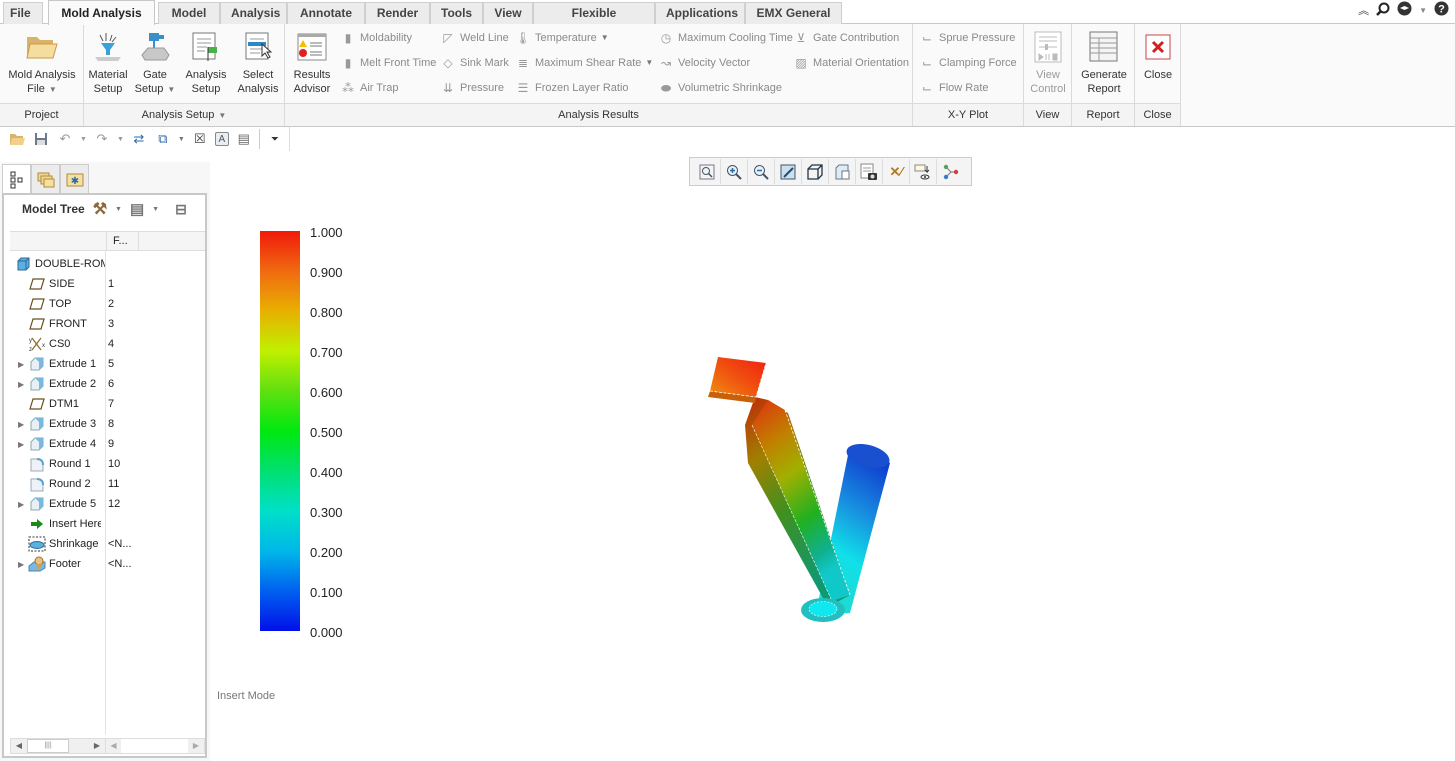 The height and width of the screenshot is (761, 1455). What do you see at coordinates (369, 88) in the screenshot?
I see `air-trap-button: ⁂ Air Trap` at bounding box center [369, 88].